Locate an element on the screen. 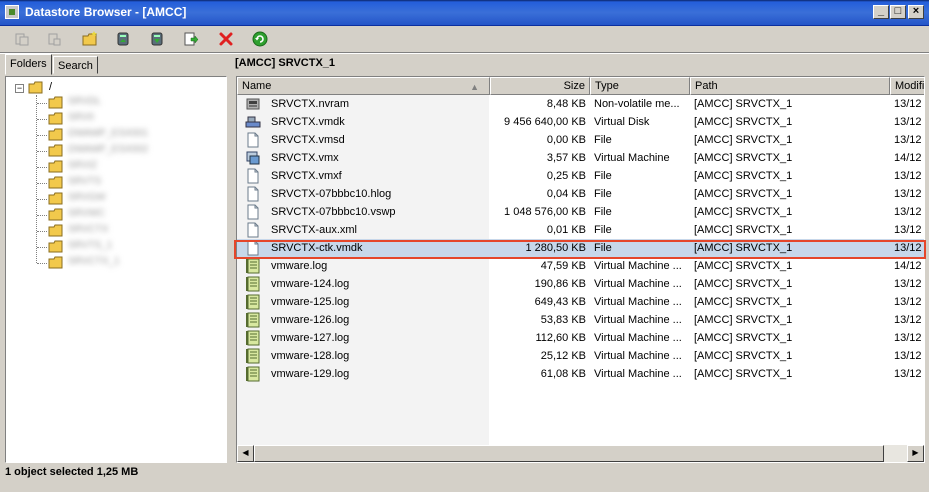 The image size is (929, 492). delete-icon is located at coordinates (226, 39).